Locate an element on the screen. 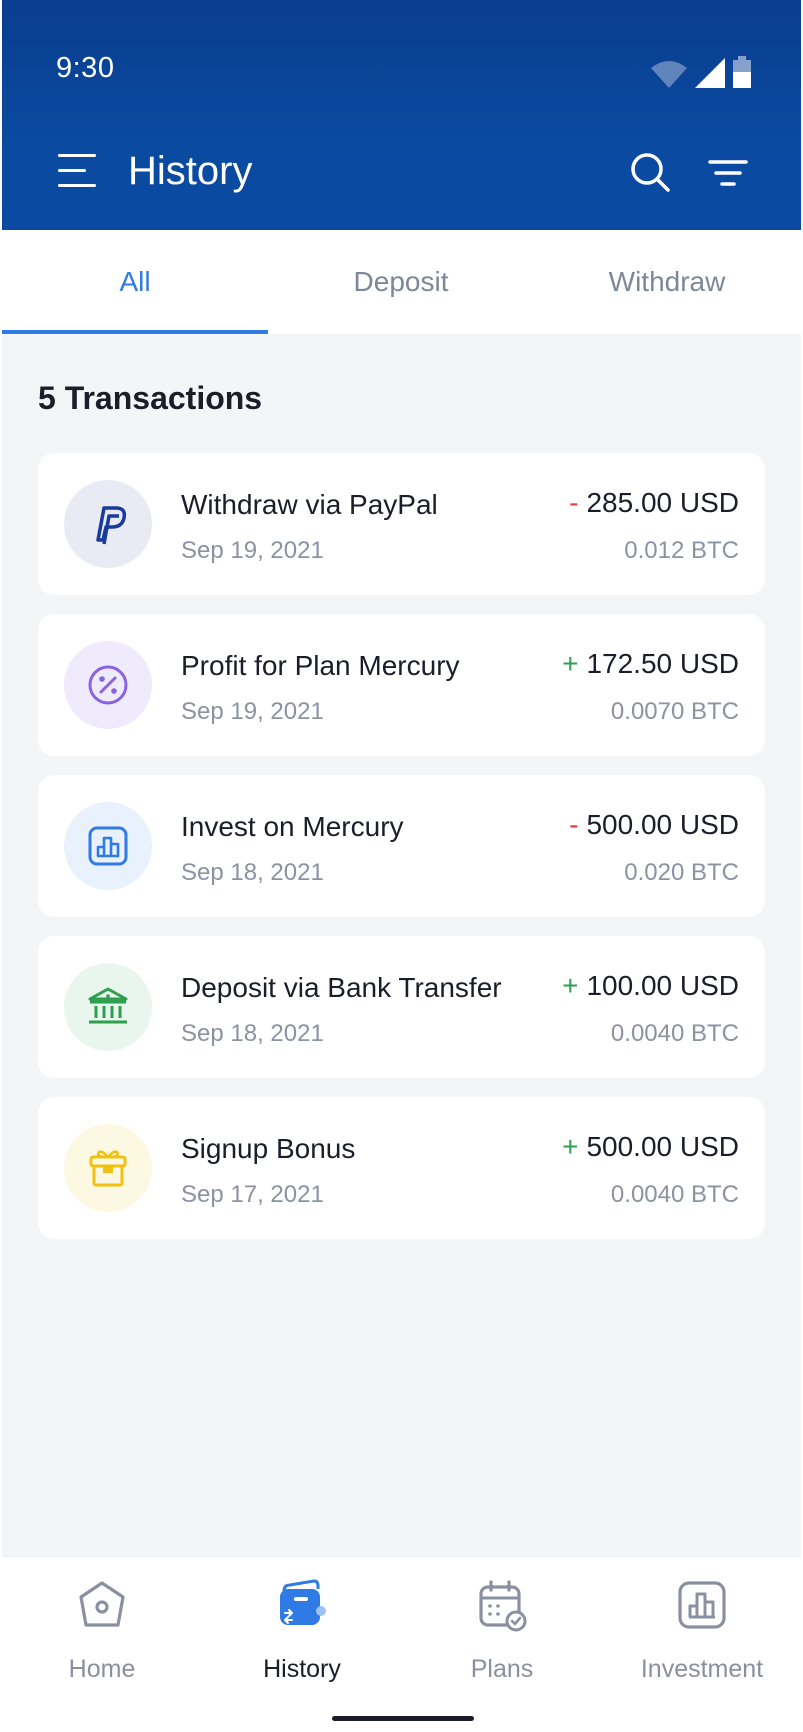 The image size is (803, 1732). status-icons is located at coordinates (701, 72).